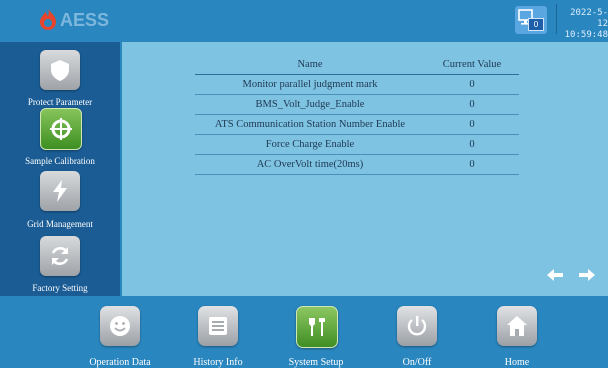 The height and width of the screenshot is (368, 608). I want to click on table-row: AC OverVolt time(20ms) 0, so click(357, 164).